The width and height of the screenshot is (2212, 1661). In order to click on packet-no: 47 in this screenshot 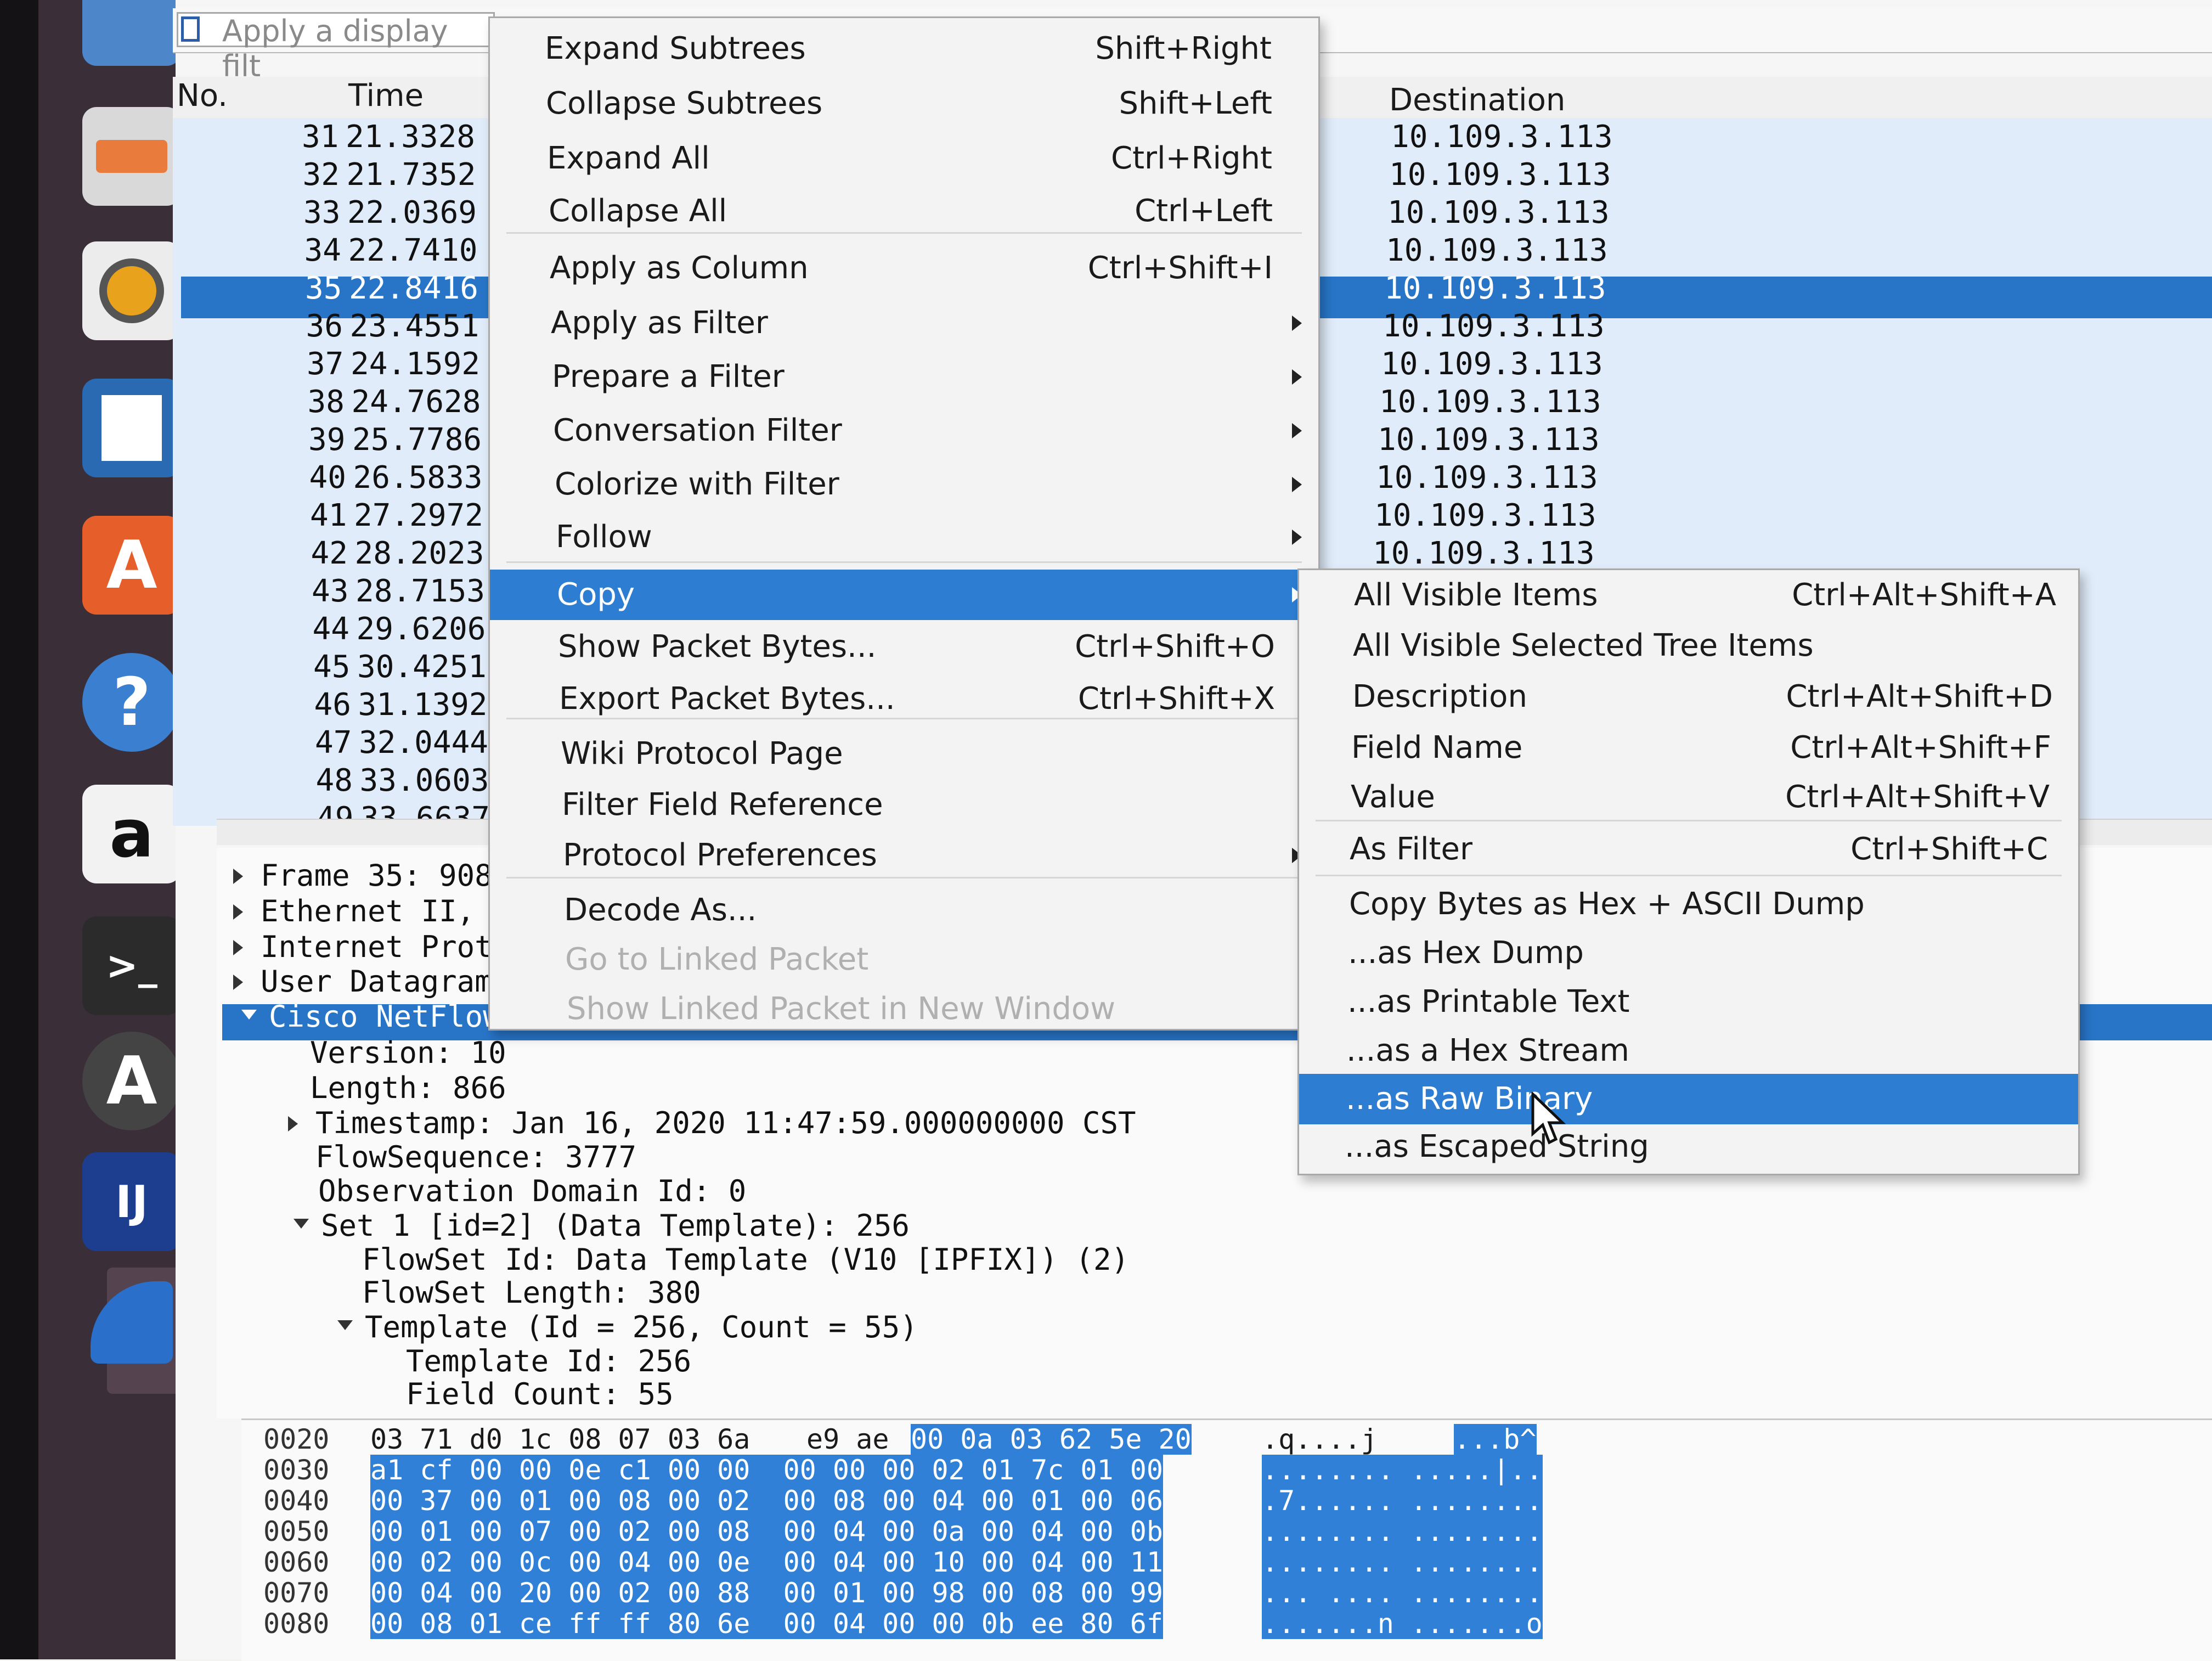, I will do `click(333, 743)`.